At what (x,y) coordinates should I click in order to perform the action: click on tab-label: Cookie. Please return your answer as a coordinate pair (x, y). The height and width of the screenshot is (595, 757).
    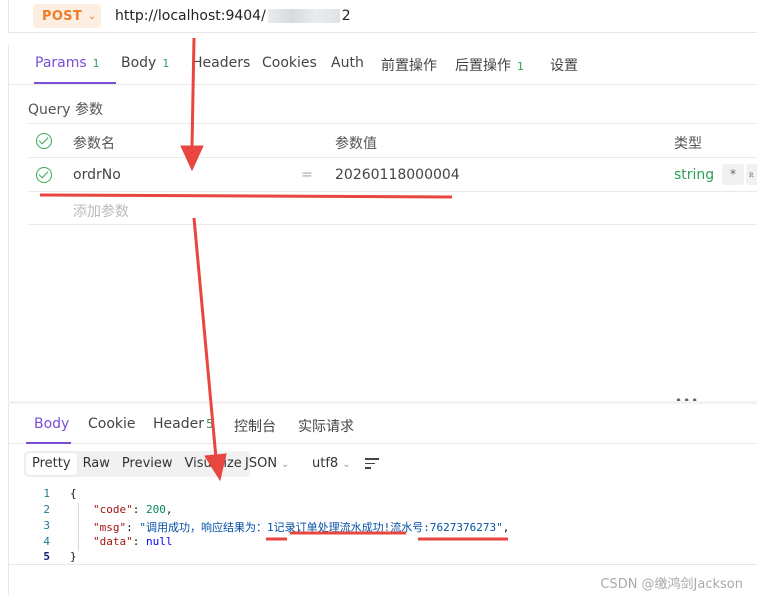
    Looking at the image, I should click on (112, 424).